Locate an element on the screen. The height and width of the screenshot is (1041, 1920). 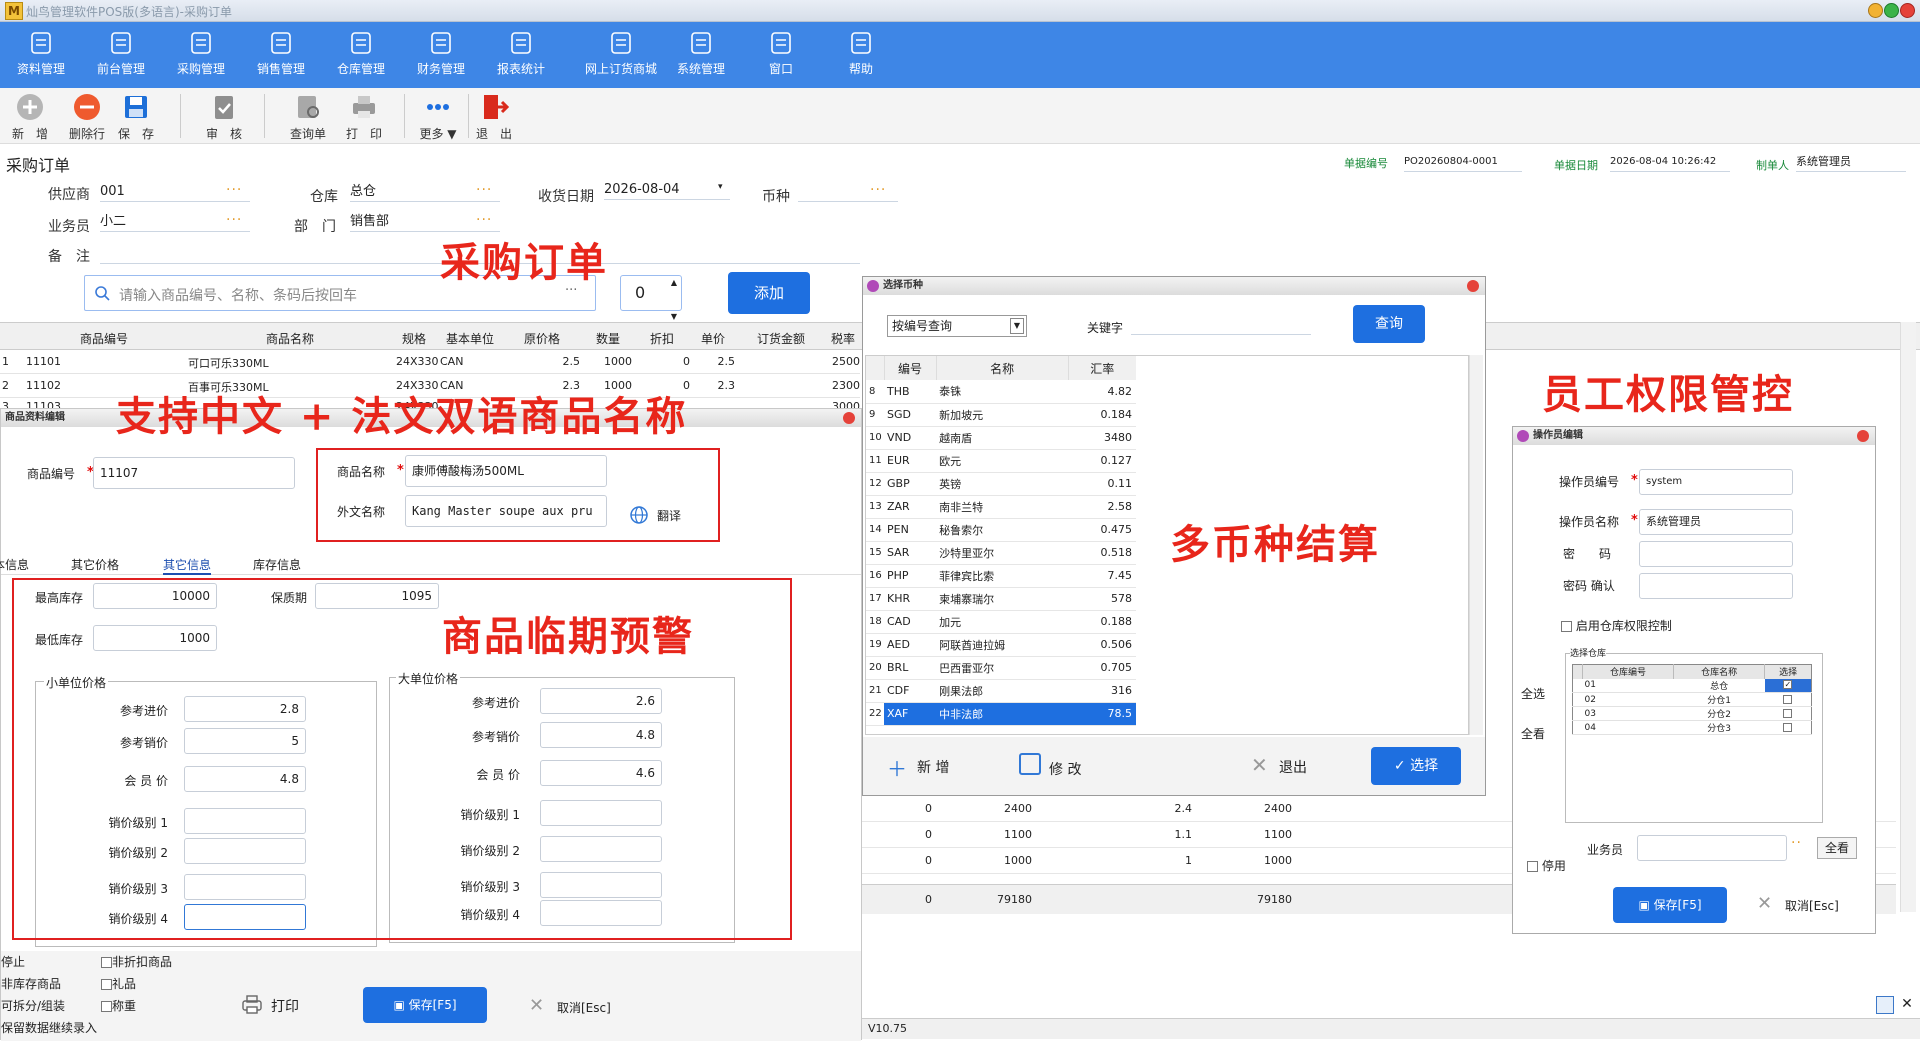
salesman-picker-icon: ··· is located at coordinates (234, 220).